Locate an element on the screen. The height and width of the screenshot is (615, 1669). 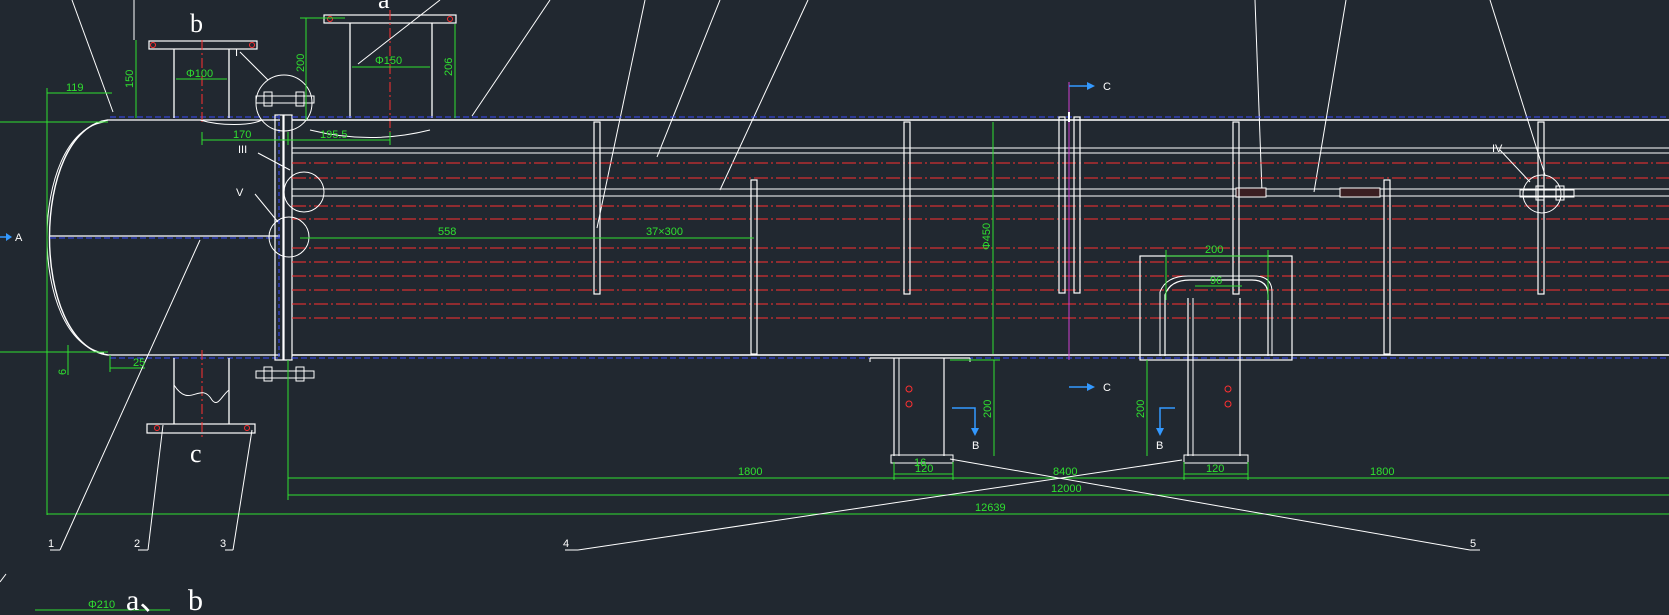
dim-phi450: Φ450 is located at coordinates (987, 236).